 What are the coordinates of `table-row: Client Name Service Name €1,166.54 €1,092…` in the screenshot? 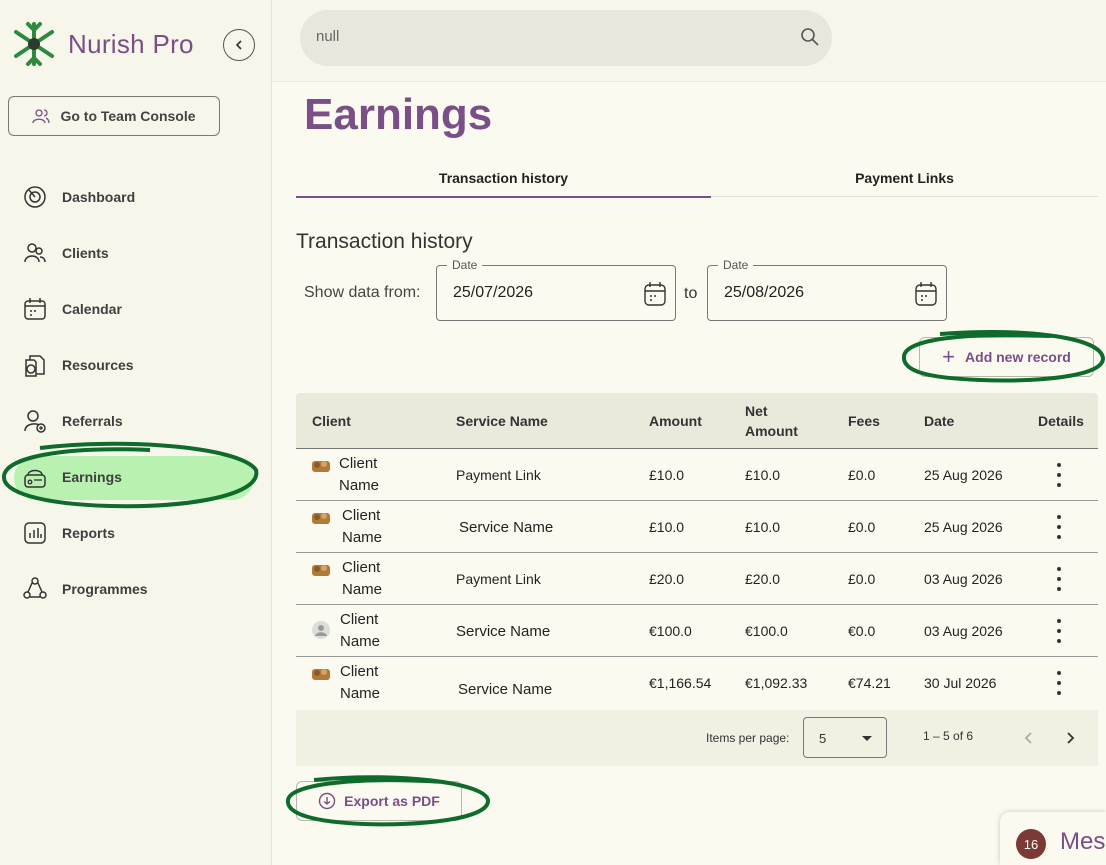 It's located at (697, 683).